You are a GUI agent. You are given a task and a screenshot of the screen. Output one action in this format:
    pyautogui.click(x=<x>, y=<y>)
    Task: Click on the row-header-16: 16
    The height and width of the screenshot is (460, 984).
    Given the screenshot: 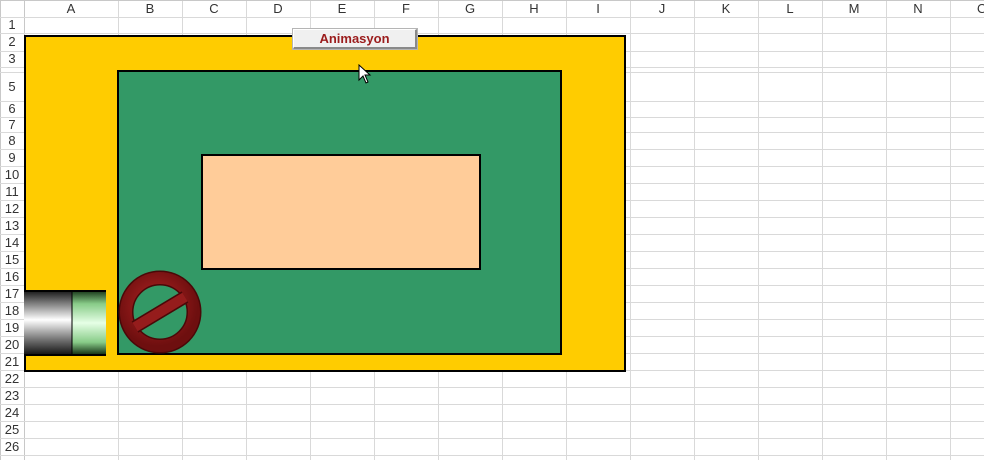 What is the action you would take?
    pyautogui.click(x=12, y=276)
    